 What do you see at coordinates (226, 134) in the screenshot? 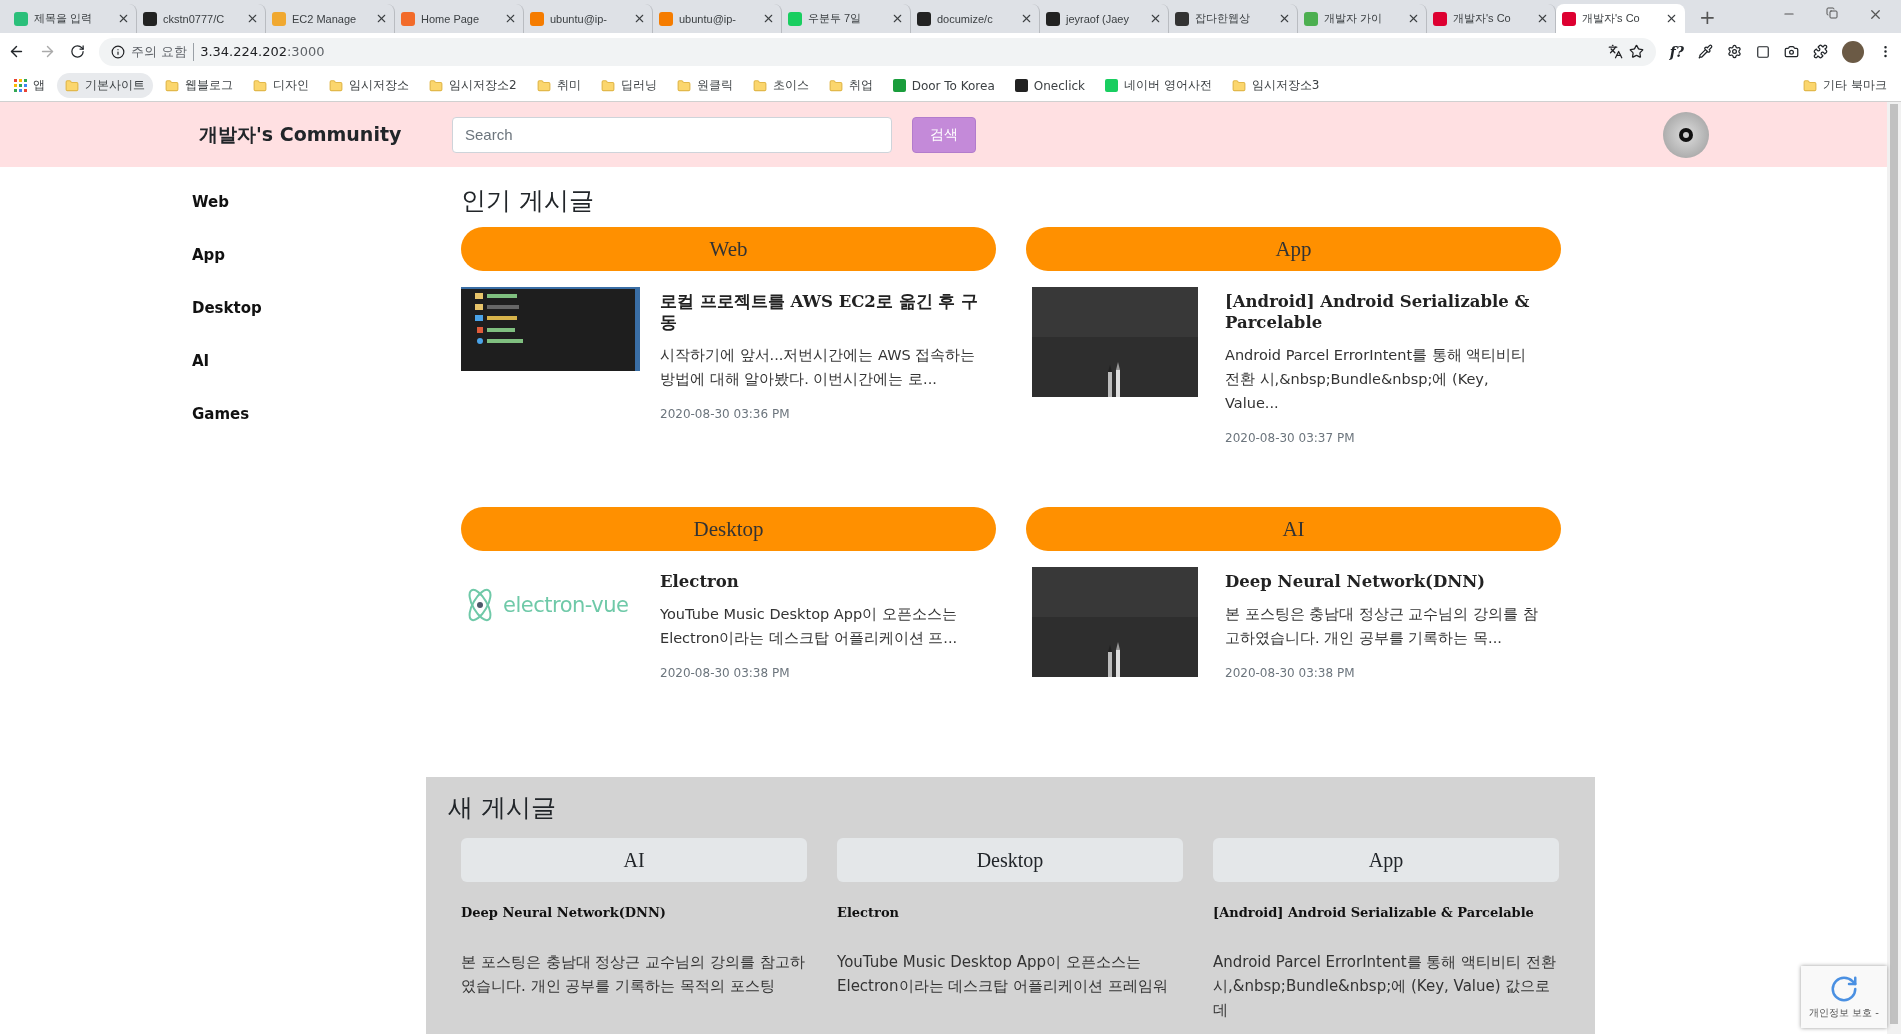
I see `site-title: 개발자's Community` at bounding box center [226, 134].